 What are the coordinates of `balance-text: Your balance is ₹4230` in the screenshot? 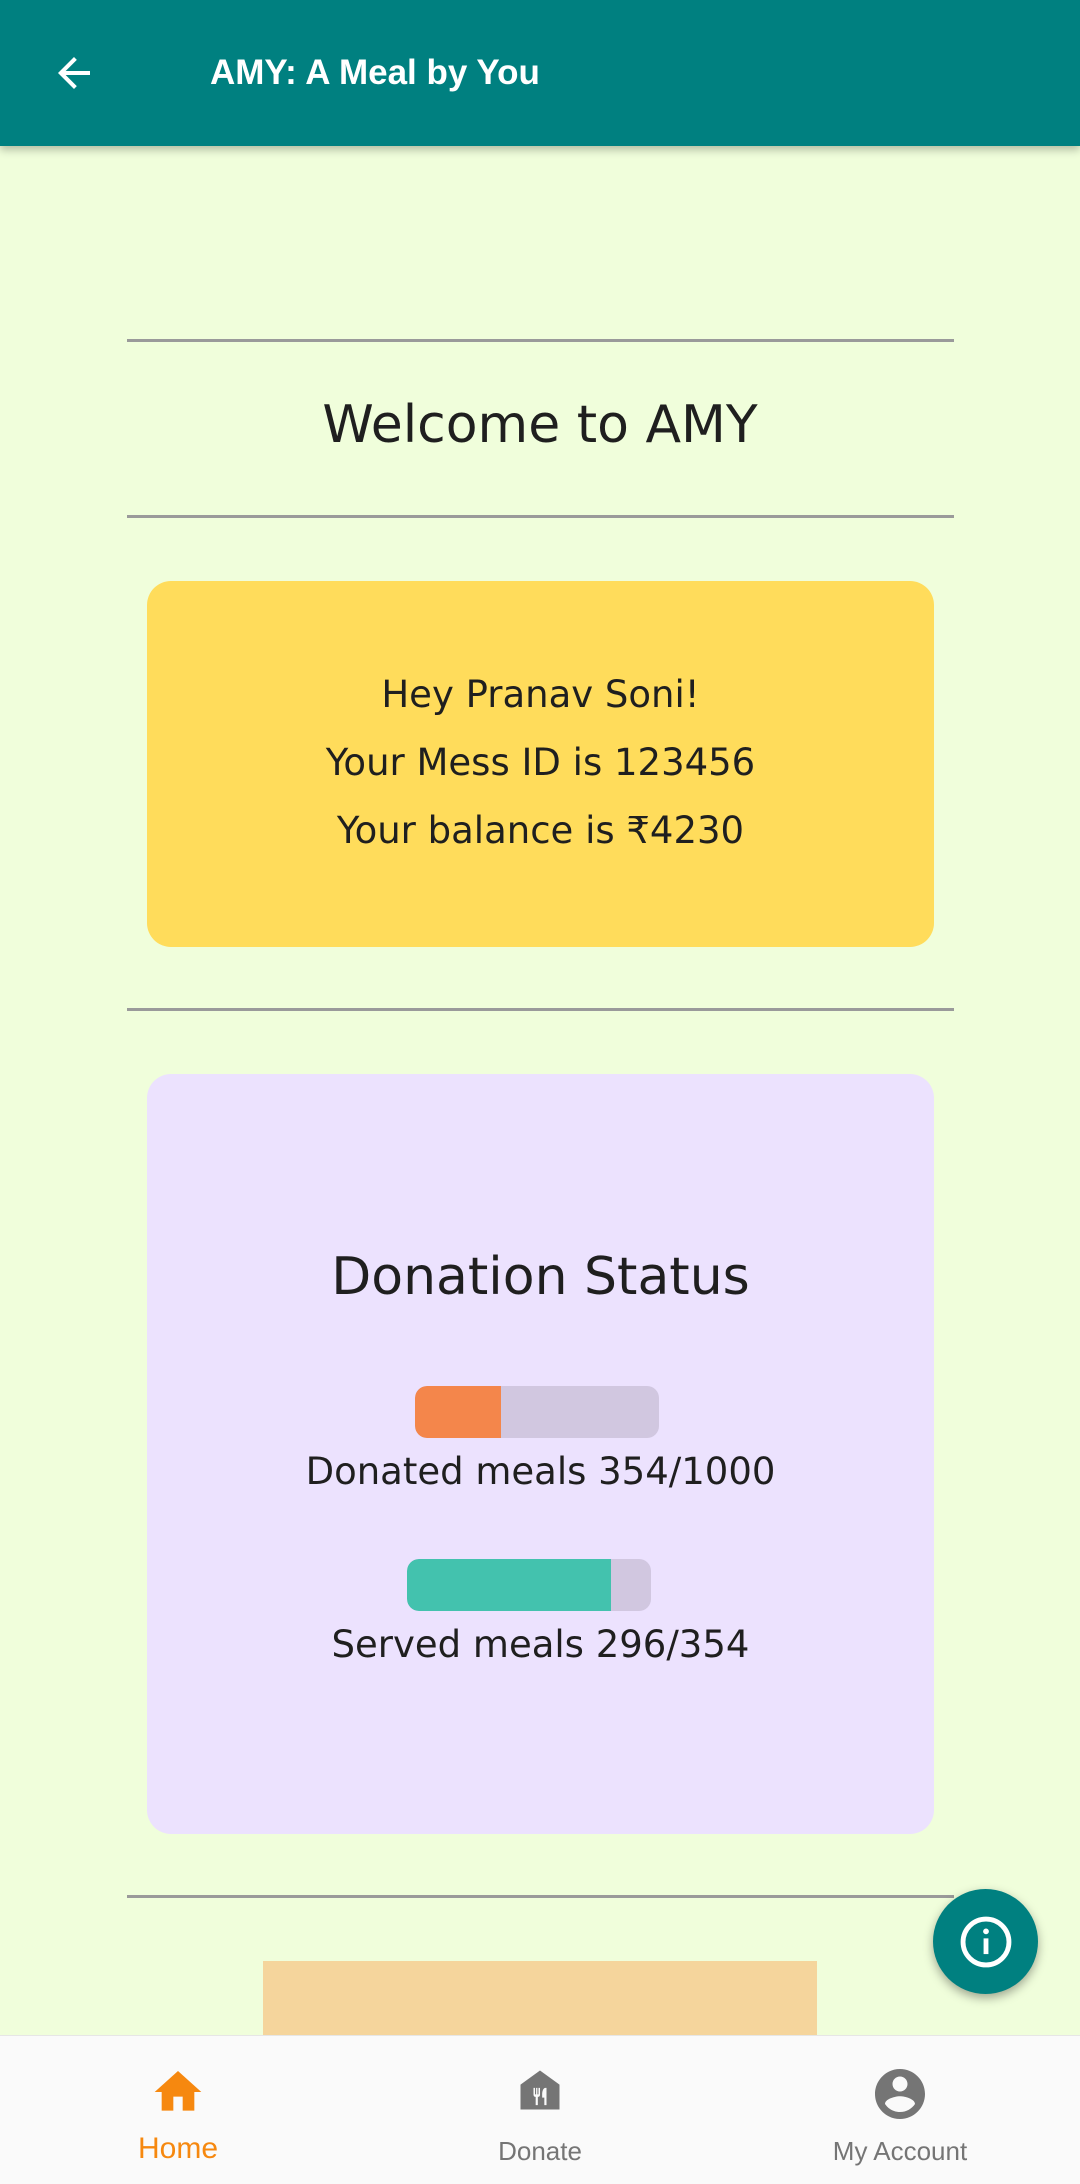 It's located at (540, 830).